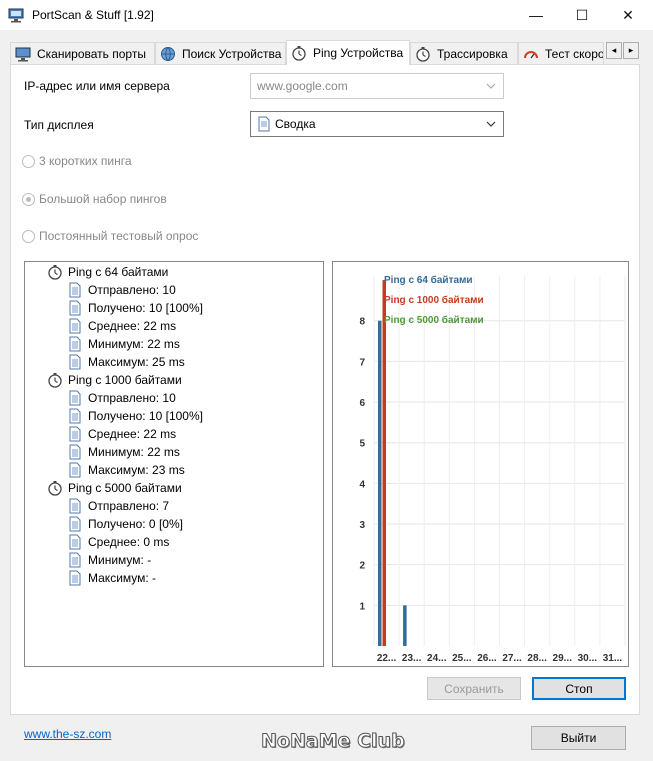 Image resolution: width=653 pixels, height=761 pixels. Describe the element at coordinates (362, 403) in the screenshot. I see `y-tick-label: 6` at that location.